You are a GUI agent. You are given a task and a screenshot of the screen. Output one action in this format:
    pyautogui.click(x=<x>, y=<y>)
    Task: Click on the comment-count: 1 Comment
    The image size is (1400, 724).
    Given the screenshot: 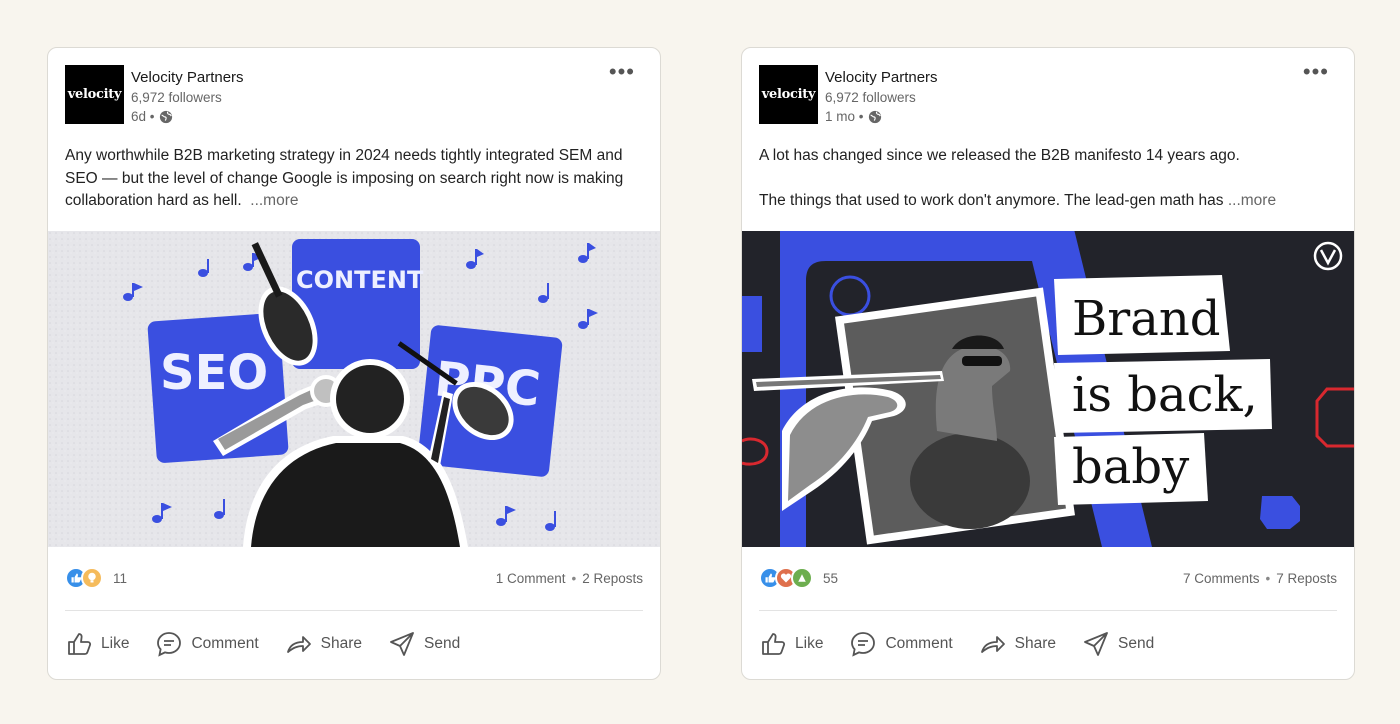 What is the action you would take?
    pyautogui.click(x=531, y=578)
    